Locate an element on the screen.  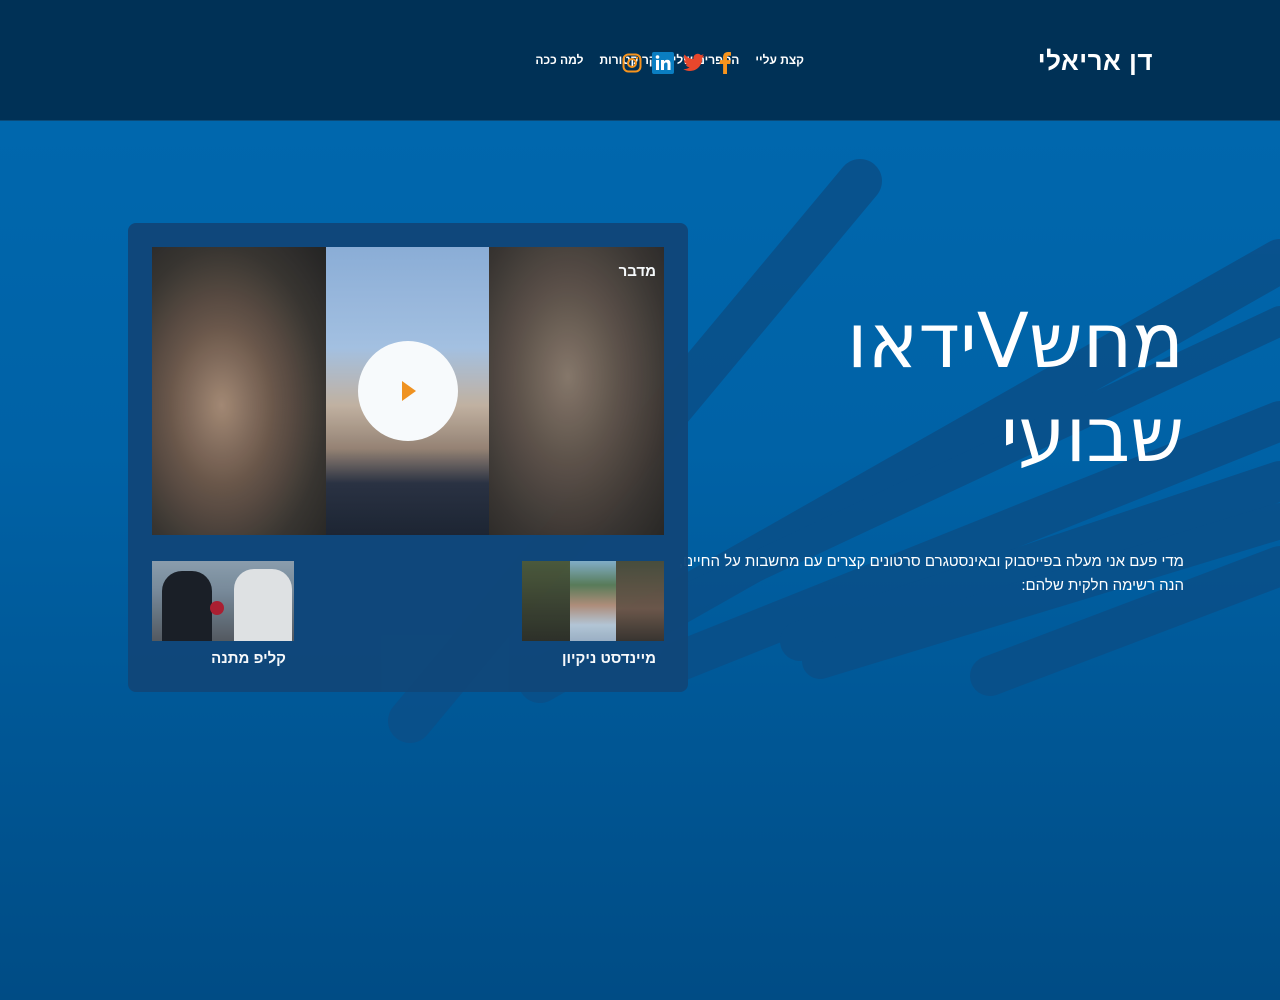
nav-about: קצת עליי is located at coordinates (779, 60).